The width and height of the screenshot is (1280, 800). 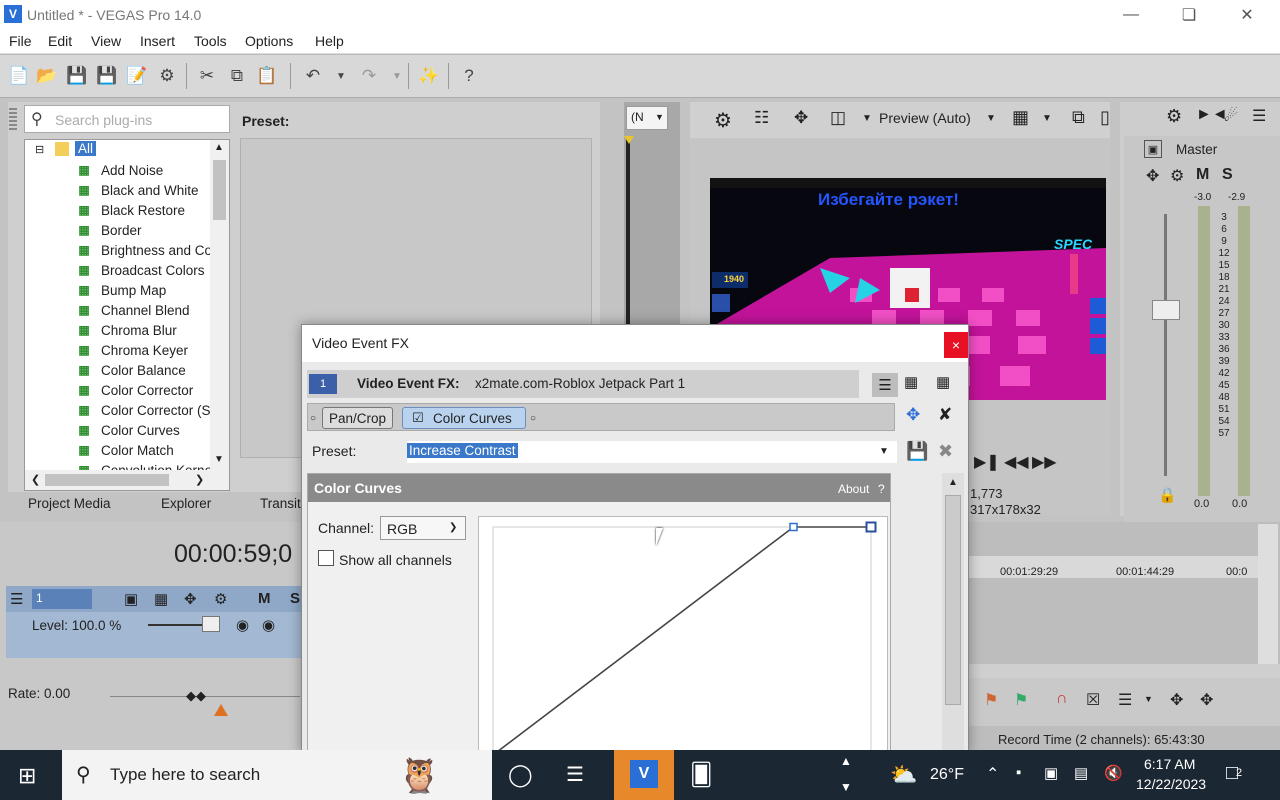 What do you see at coordinates (268, 625) in the screenshot?
I see `make-compositing-child-icon: ◉` at bounding box center [268, 625].